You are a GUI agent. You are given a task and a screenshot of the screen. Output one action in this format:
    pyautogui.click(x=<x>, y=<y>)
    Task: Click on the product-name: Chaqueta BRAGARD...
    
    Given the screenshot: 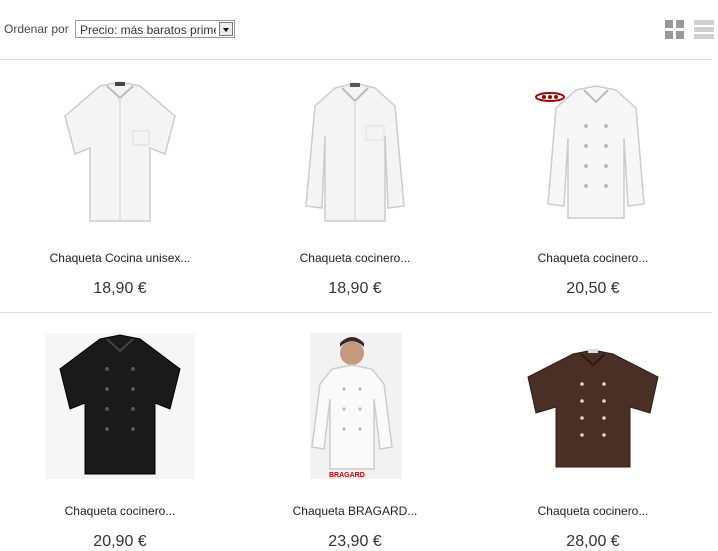 What is the action you would take?
    pyautogui.click(x=355, y=511)
    